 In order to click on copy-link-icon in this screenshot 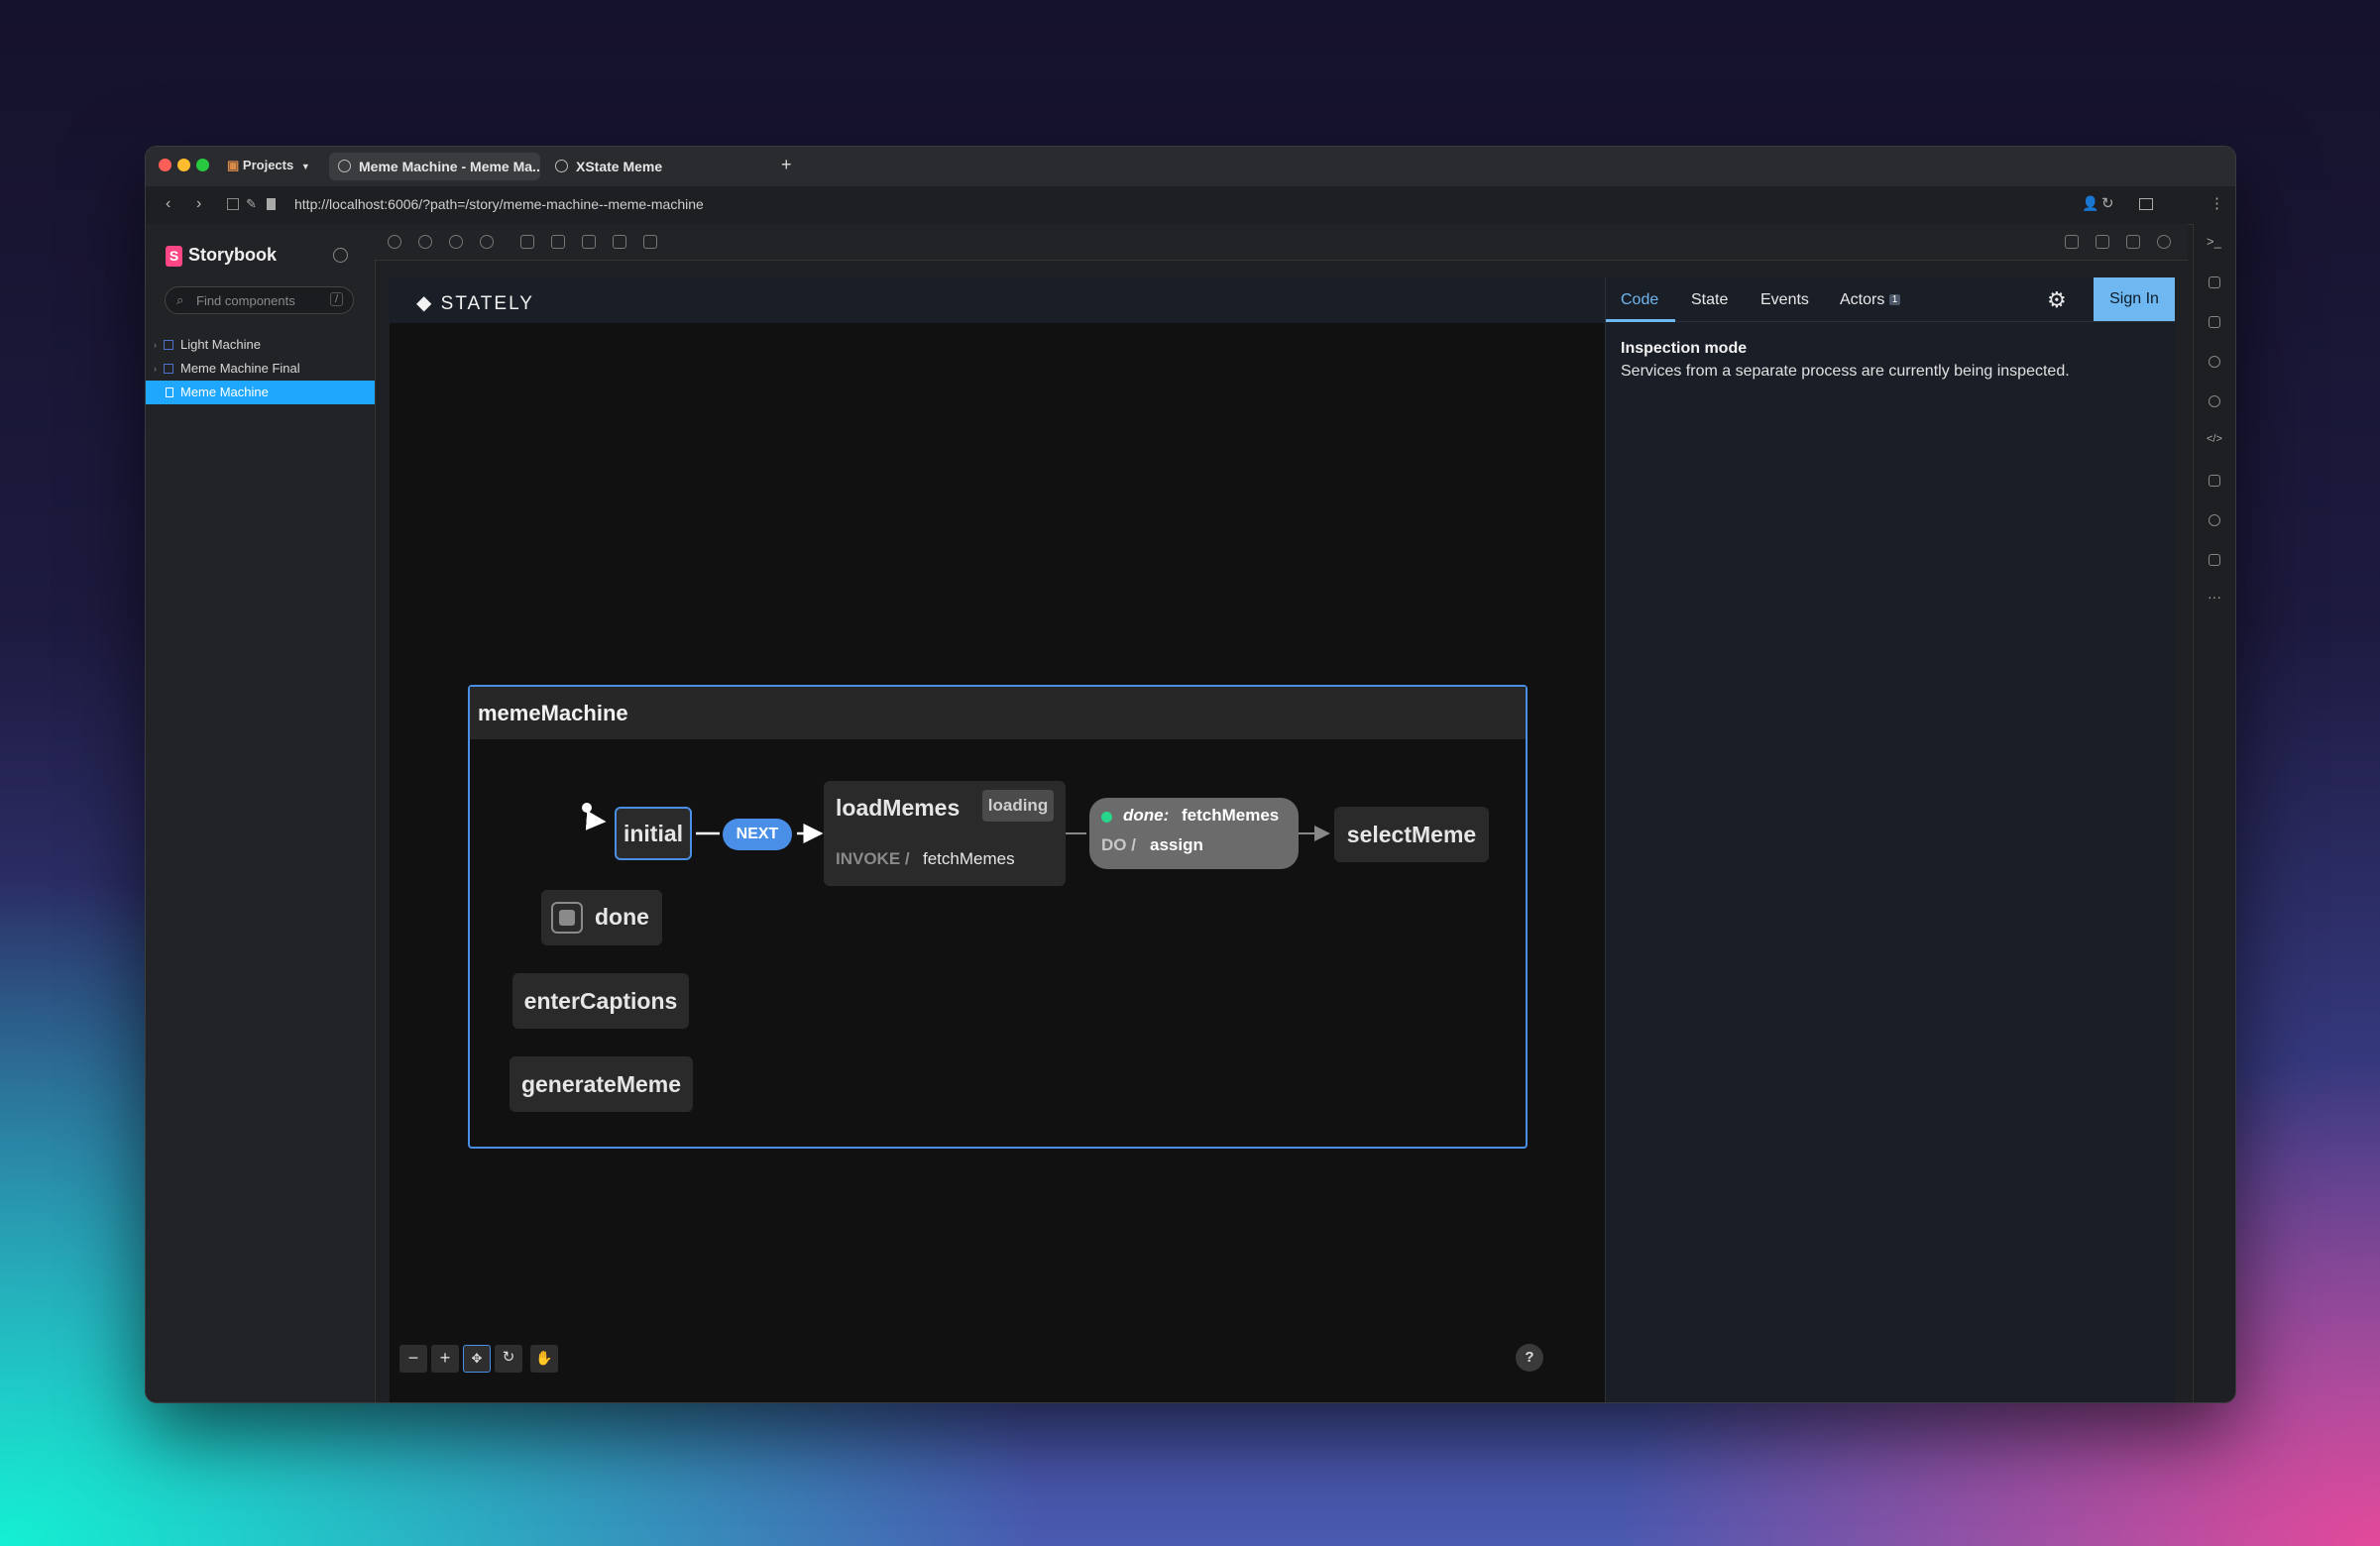, I will do `click(2164, 242)`.